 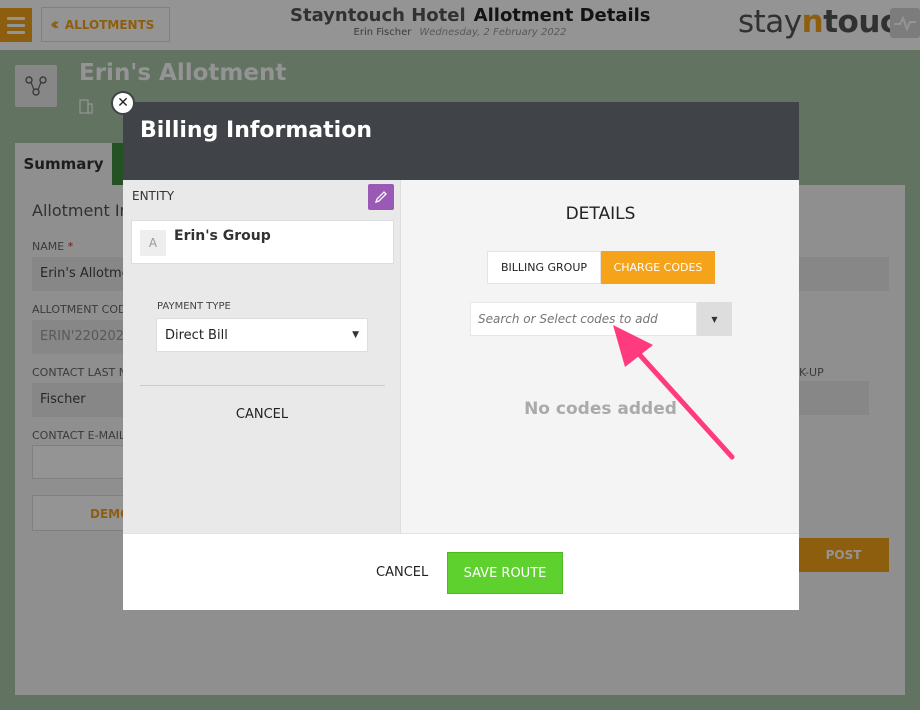 I want to click on caret-down-icon: ▼, so click(x=355, y=335).